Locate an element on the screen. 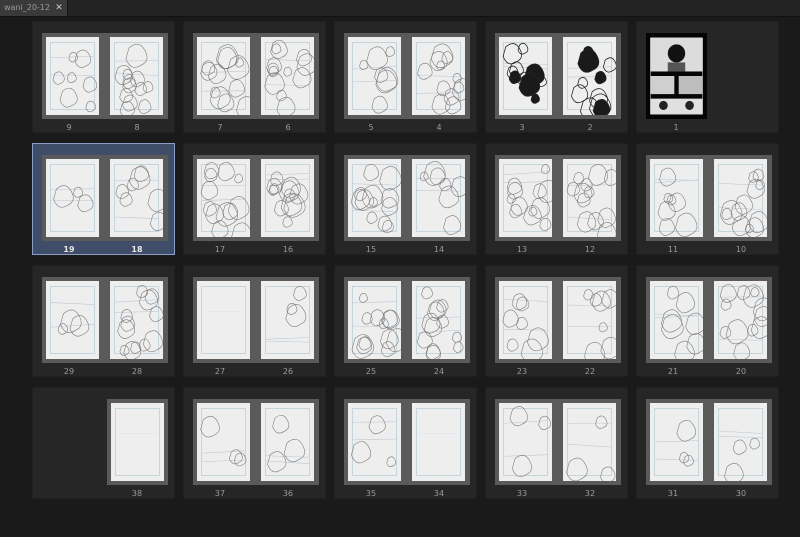  spread-cell: 37 36 is located at coordinates (254, 443).